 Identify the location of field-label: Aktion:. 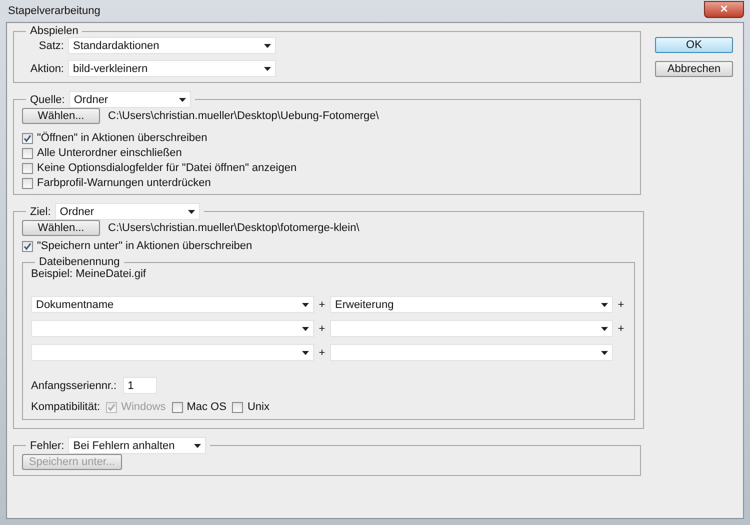
(46, 68).